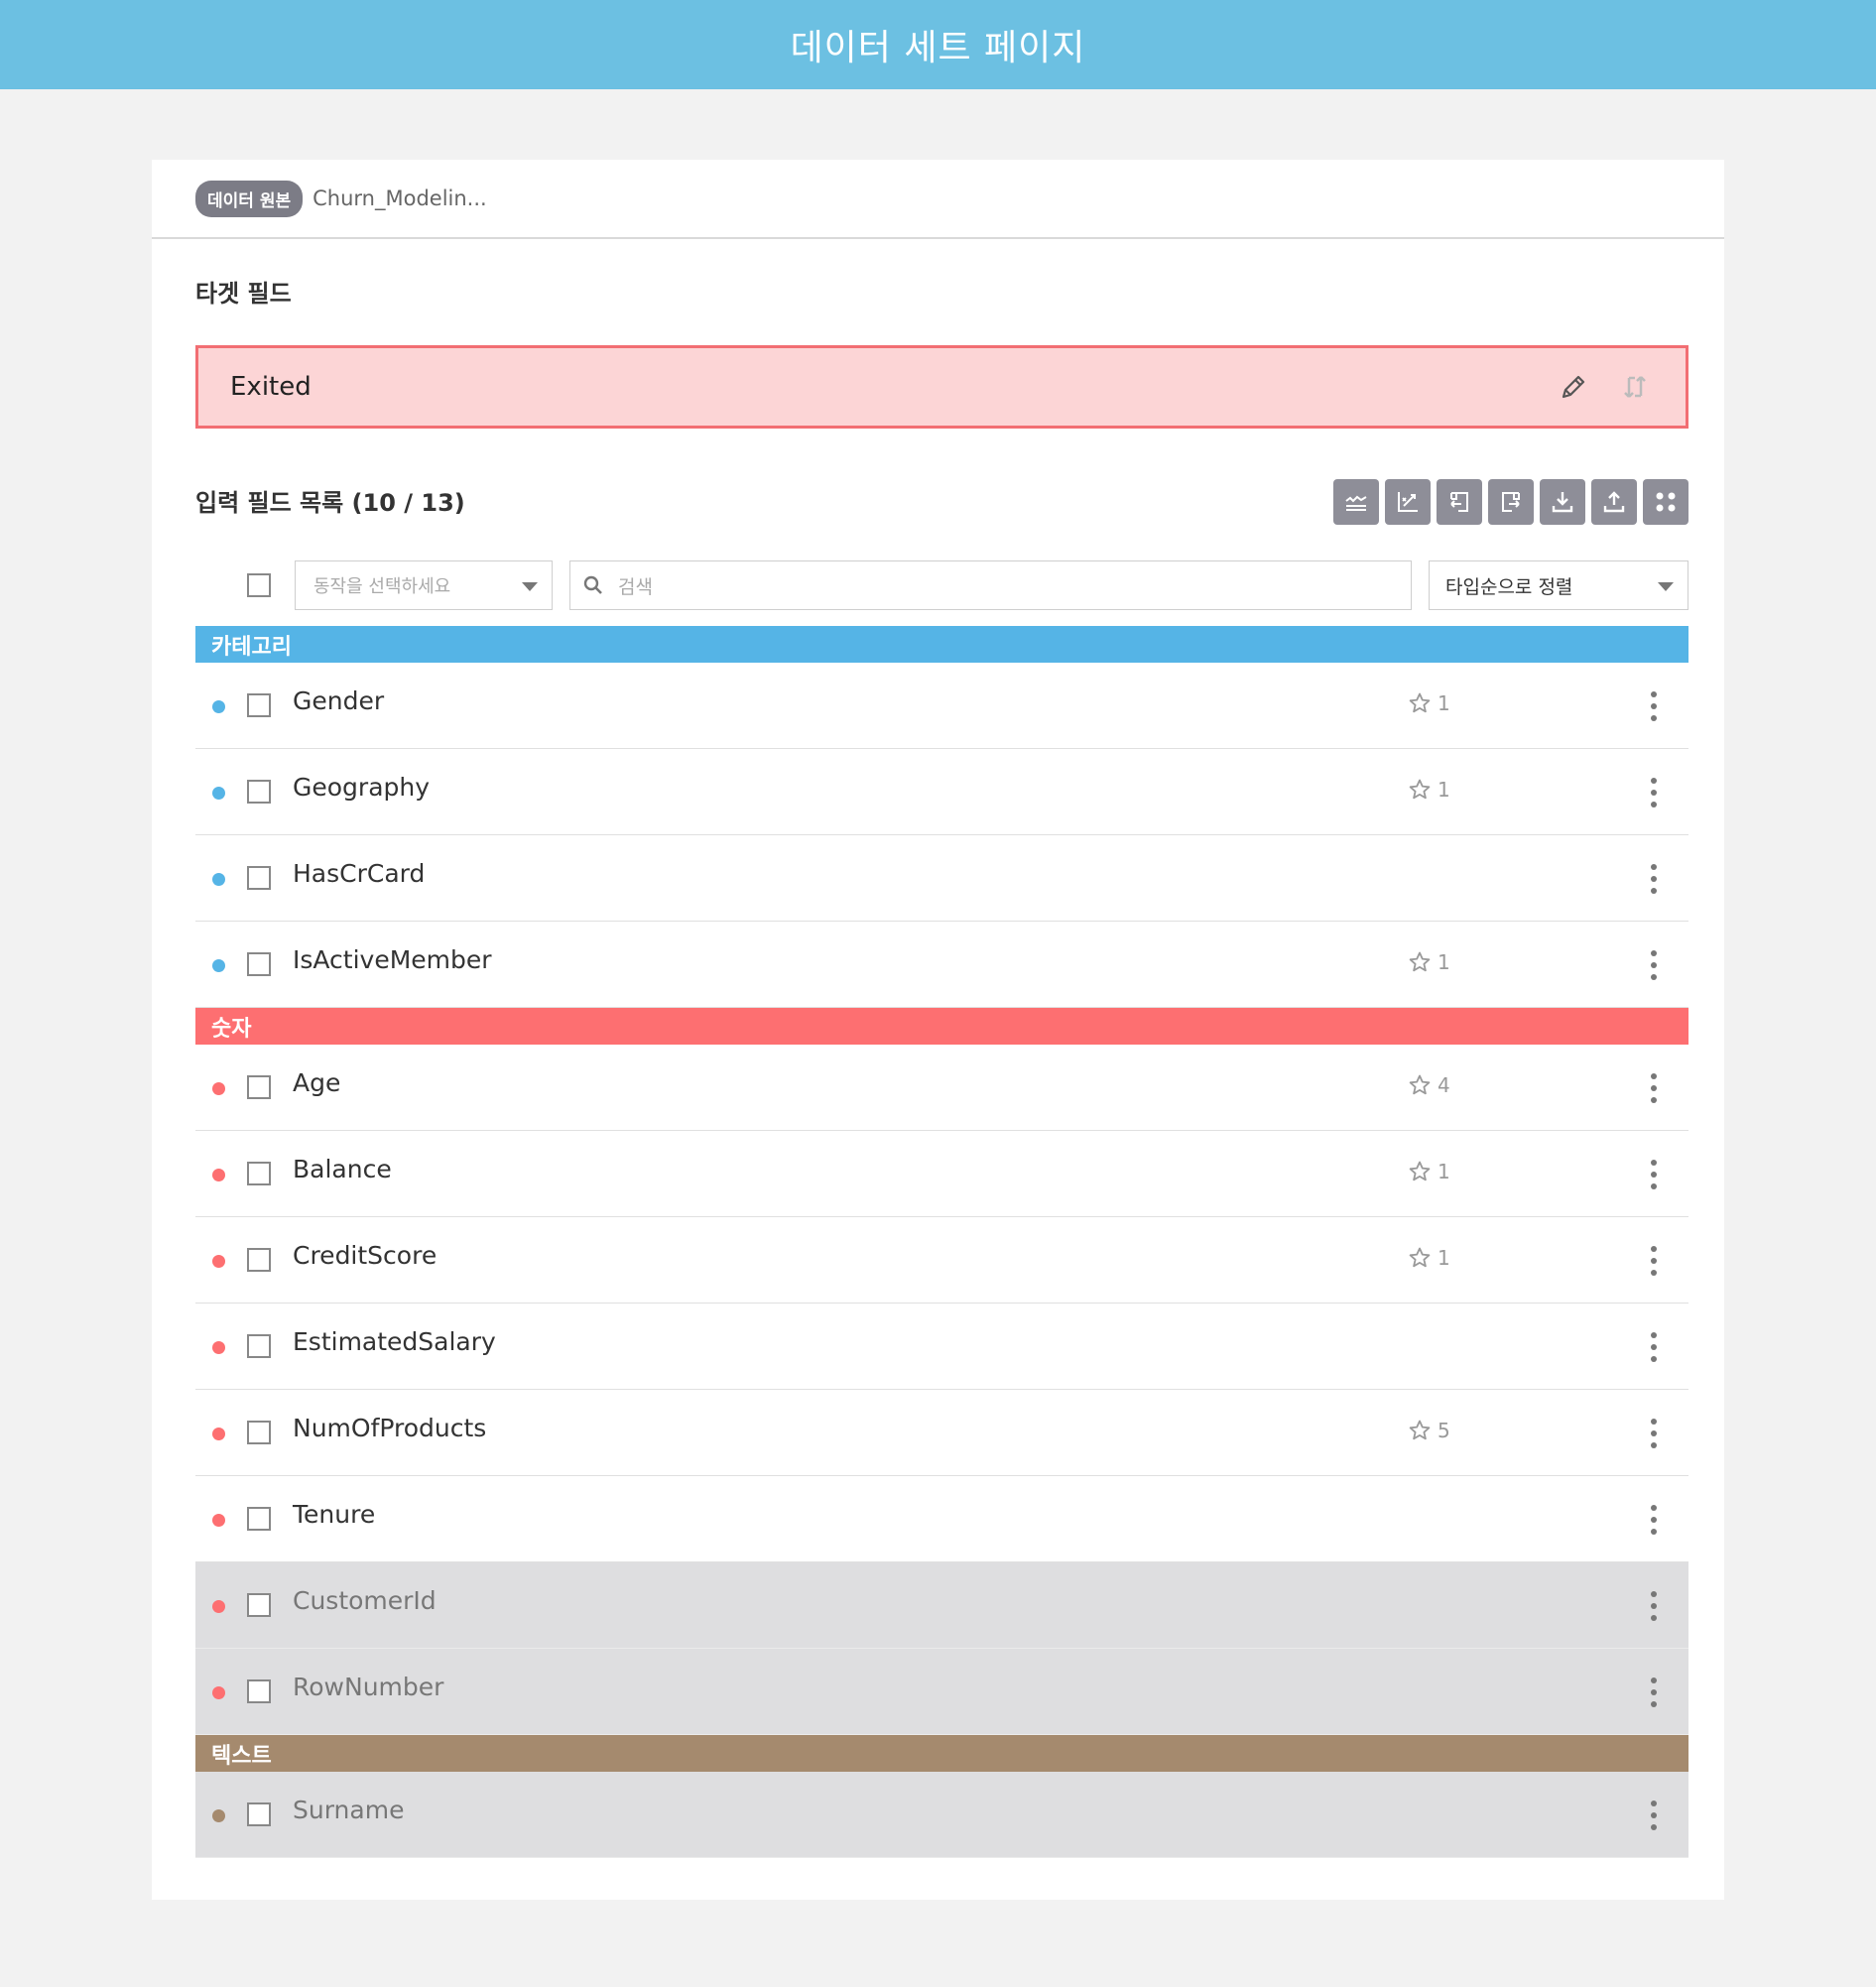 The image size is (1876, 1987). Describe the element at coordinates (941, 878) in the screenshot. I see `field-row: HasCrCard` at that location.